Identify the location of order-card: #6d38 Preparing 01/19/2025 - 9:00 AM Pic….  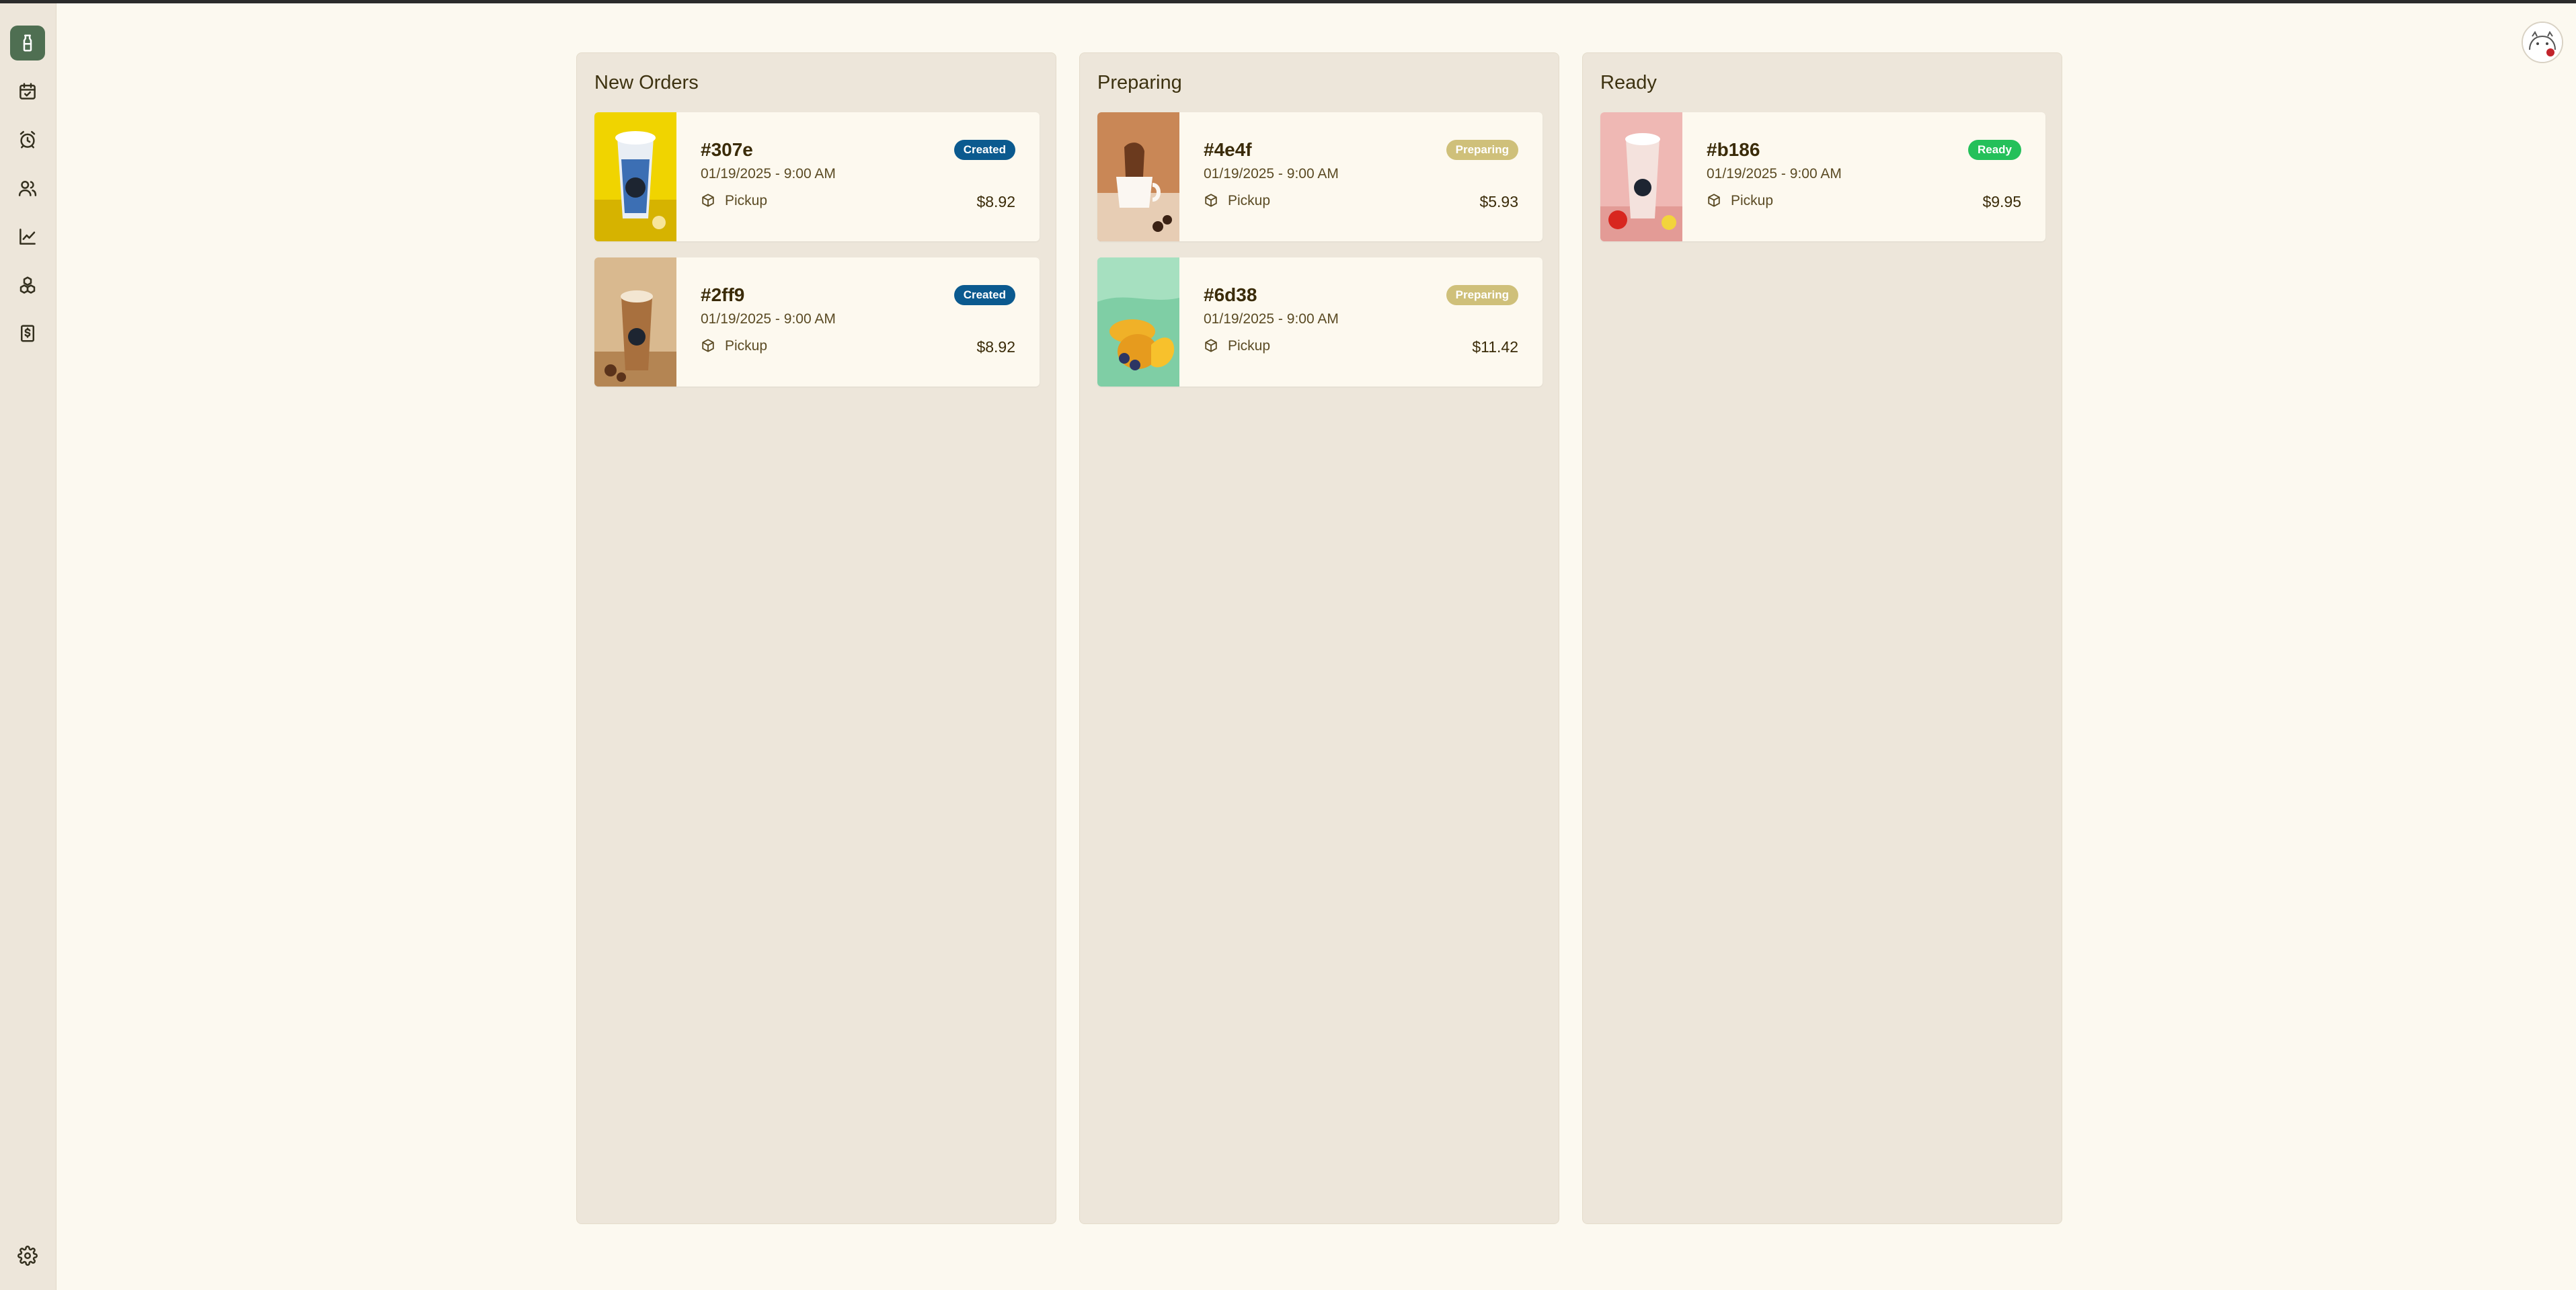
(1320, 322).